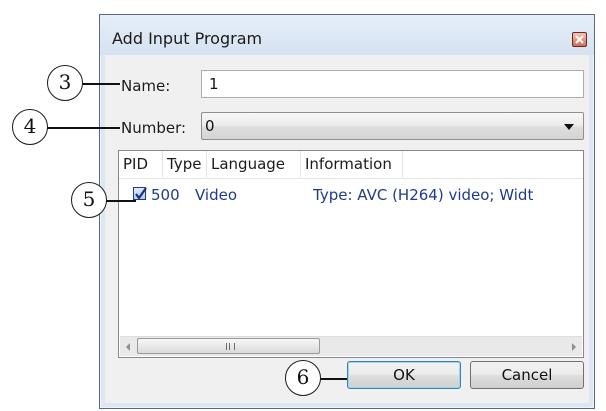  Describe the element at coordinates (392, 126) in the screenshot. I see `number-combobox: 0` at that location.